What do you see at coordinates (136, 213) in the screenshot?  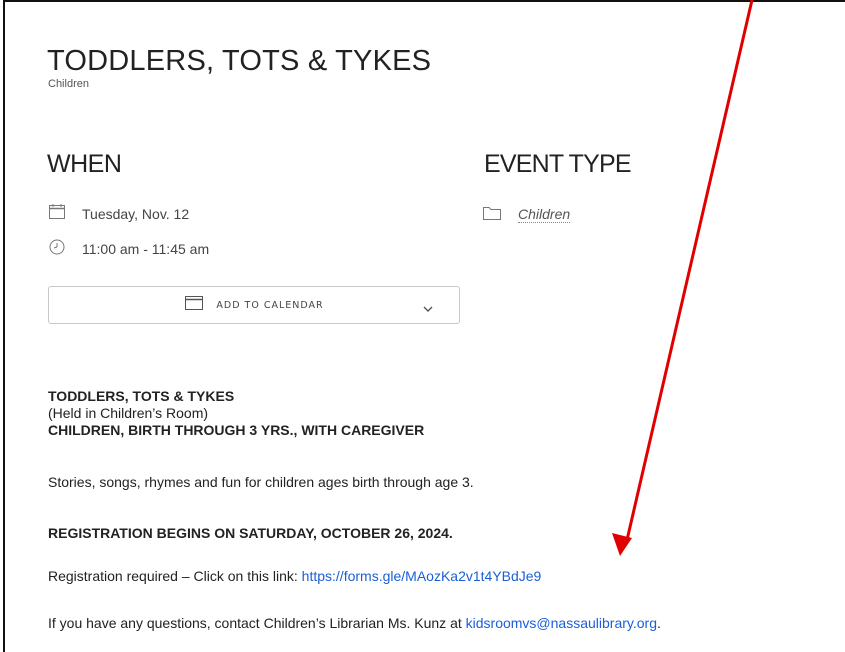 I see `event-date: Tuesday, Nov. 12` at bounding box center [136, 213].